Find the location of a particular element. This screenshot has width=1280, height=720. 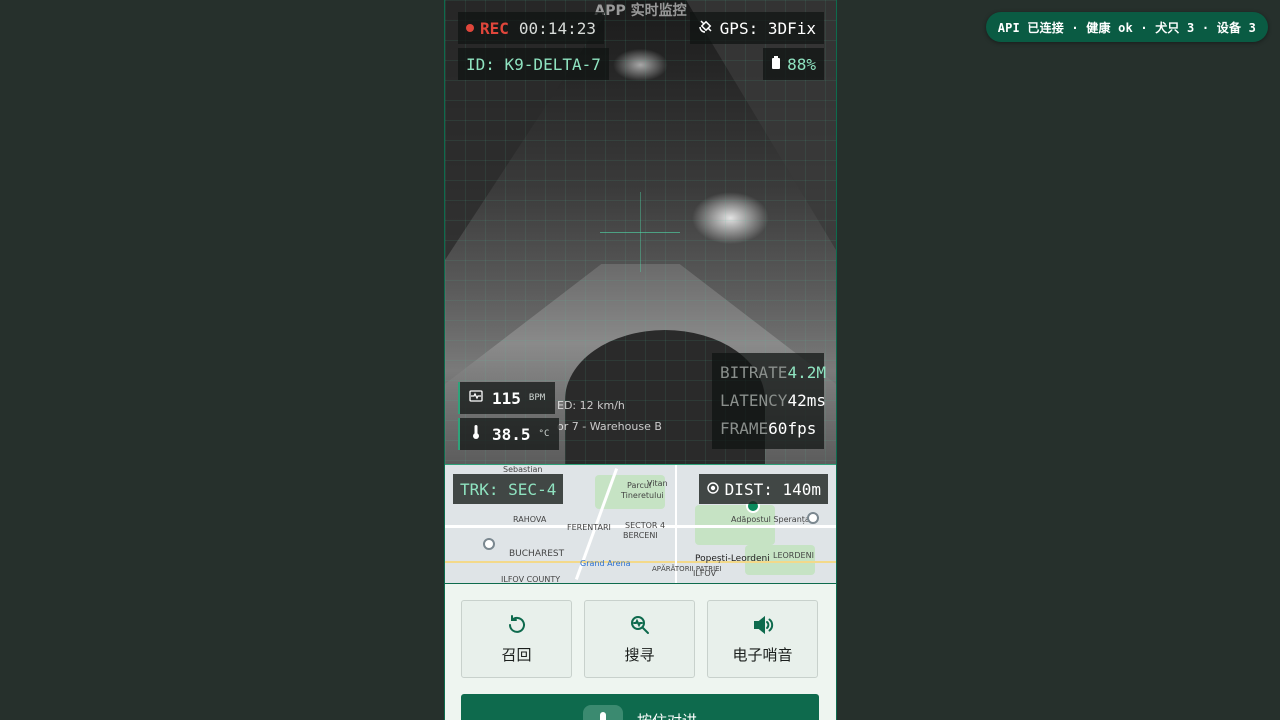

api-status-text: API 已连接 · 健康 ok · 犬只 3 · 设备 3 is located at coordinates (1126, 27).